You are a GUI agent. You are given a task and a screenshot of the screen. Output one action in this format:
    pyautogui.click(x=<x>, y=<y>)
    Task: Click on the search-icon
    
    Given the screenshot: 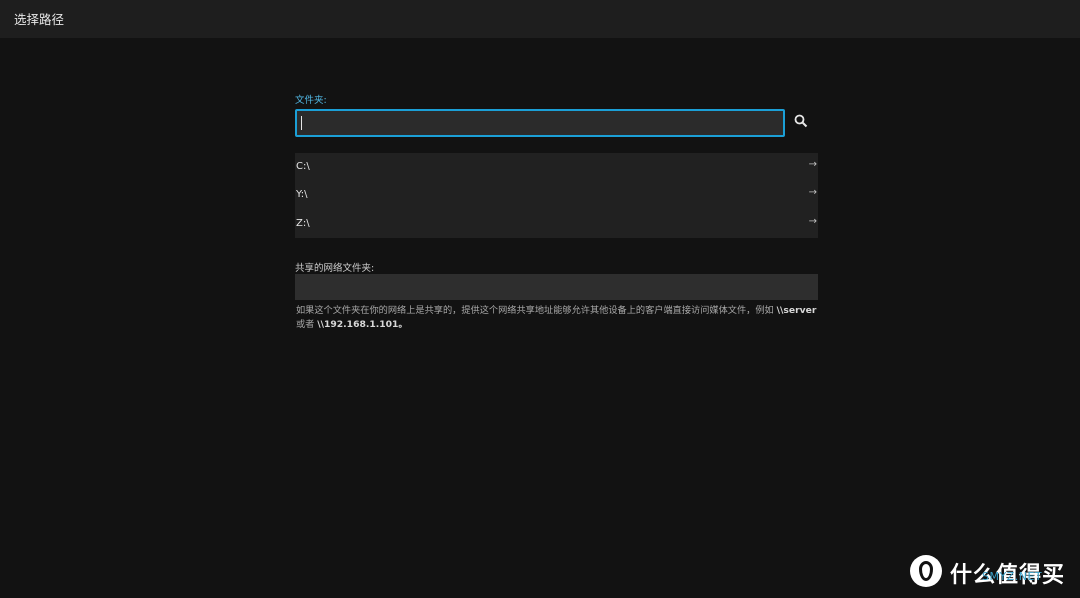 What is the action you would take?
    pyautogui.click(x=801, y=121)
    